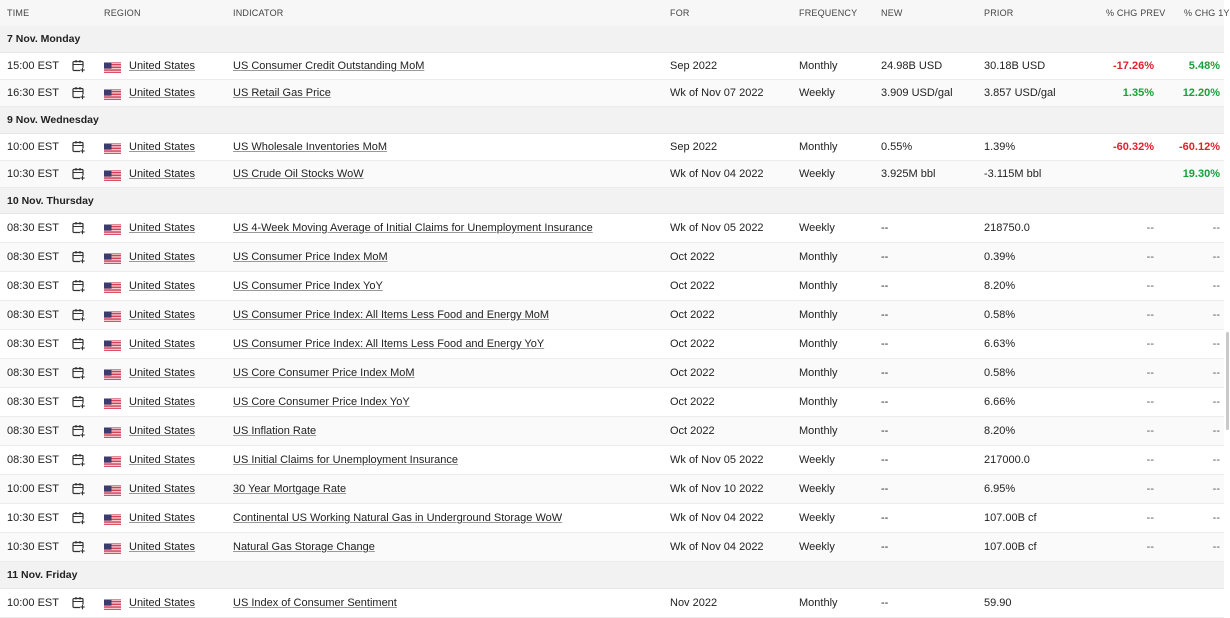 The height and width of the screenshot is (618, 1230). I want to click on prior-value: 6.63%, so click(1000, 344).